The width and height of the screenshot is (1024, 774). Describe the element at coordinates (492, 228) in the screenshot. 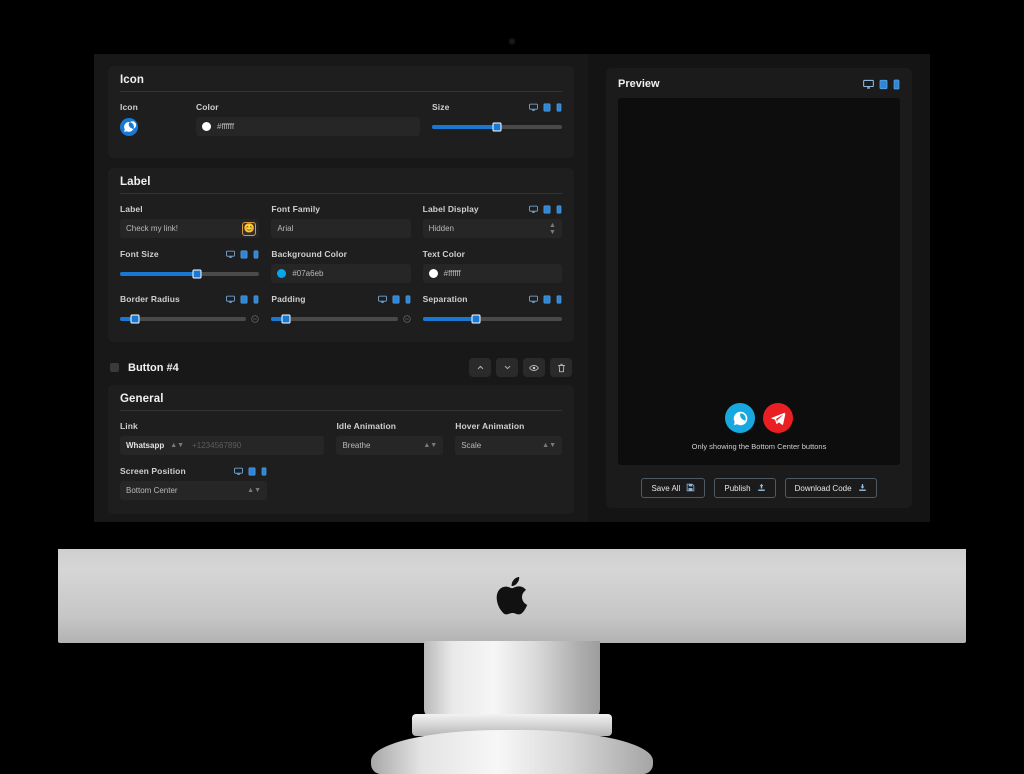

I see `label-display-select: Hidden ▲ ▼` at that location.